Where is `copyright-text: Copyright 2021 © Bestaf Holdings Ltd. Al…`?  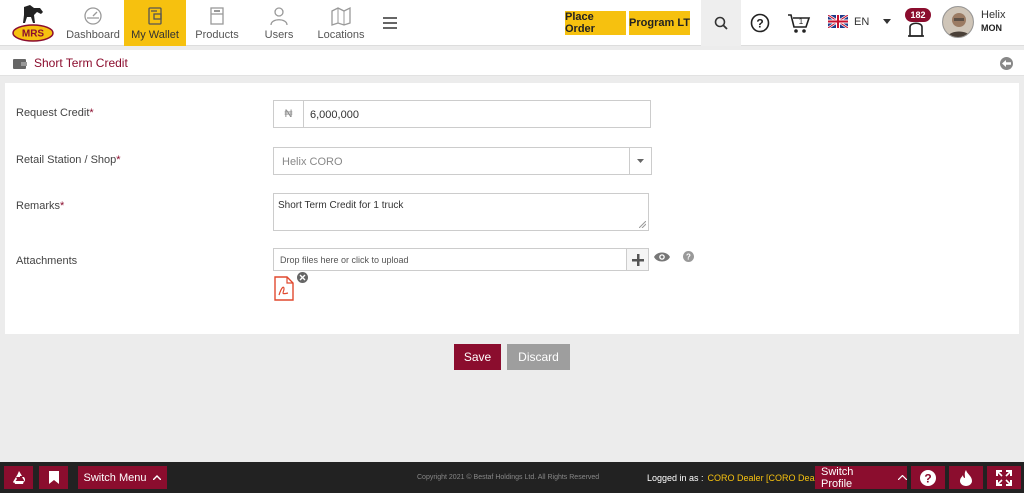 copyright-text: Copyright 2021 © Bestaf Holdings Ltd. Al… is located at coordinates (508, 477).